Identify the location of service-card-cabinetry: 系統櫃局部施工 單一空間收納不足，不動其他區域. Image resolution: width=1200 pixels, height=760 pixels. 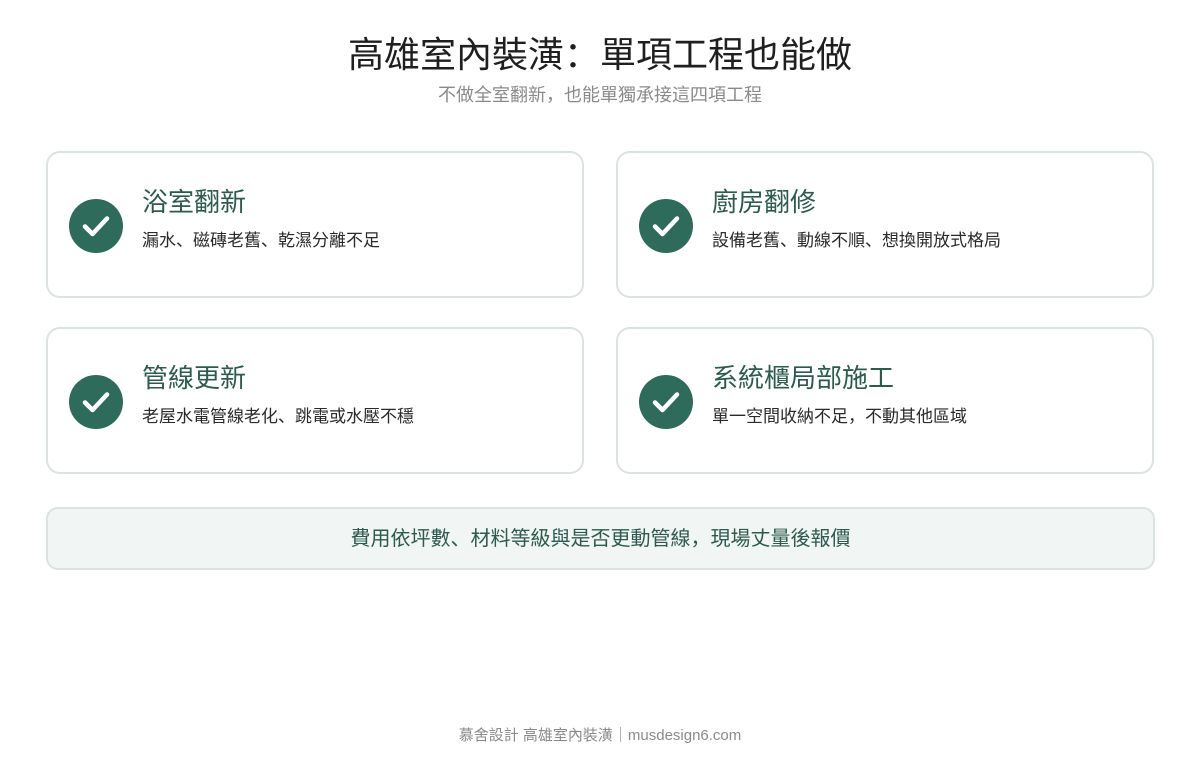
(885, 400).